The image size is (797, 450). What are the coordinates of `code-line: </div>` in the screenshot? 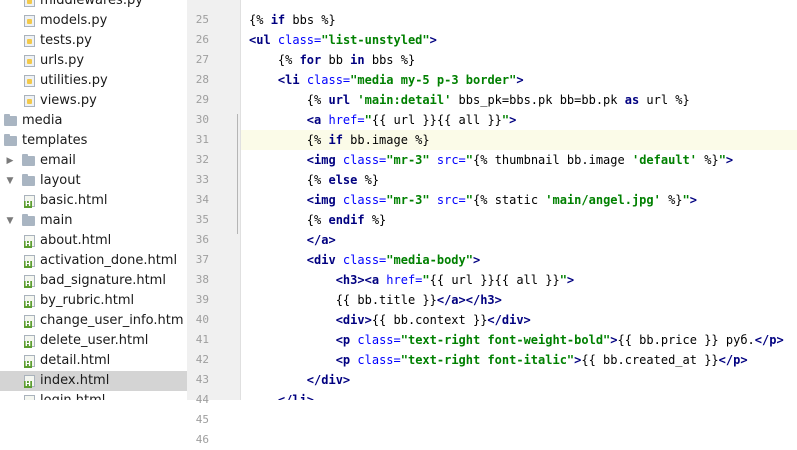 It's located at (299, 380).